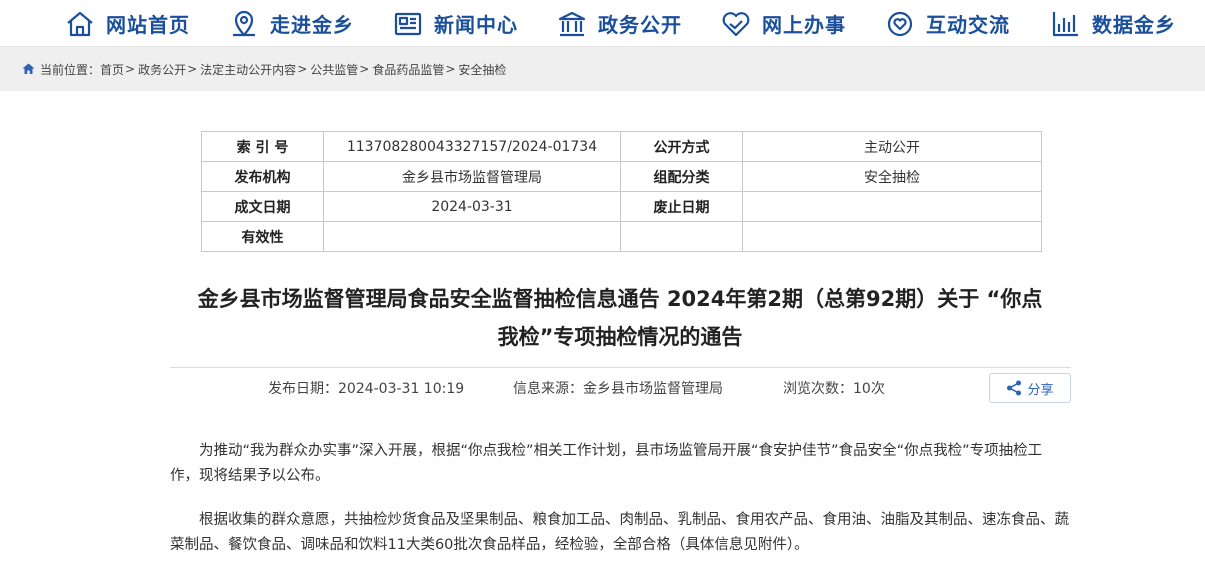 This screenshot has height=566, width=1205. Describe the element at coordinates (620, 337) in the screenshot. I see `article-title-line2: 我检”专项抽检情况的通告` at that location.